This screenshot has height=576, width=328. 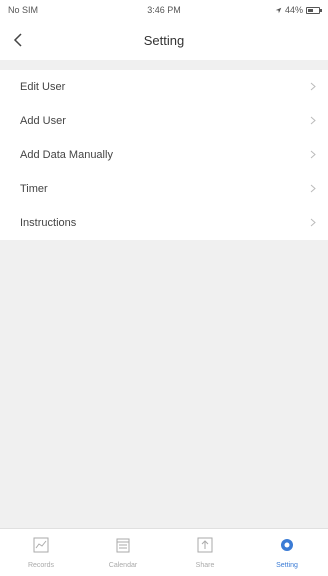 I want to click on menu-item-timer: Timer, so click(x=164, y=189).